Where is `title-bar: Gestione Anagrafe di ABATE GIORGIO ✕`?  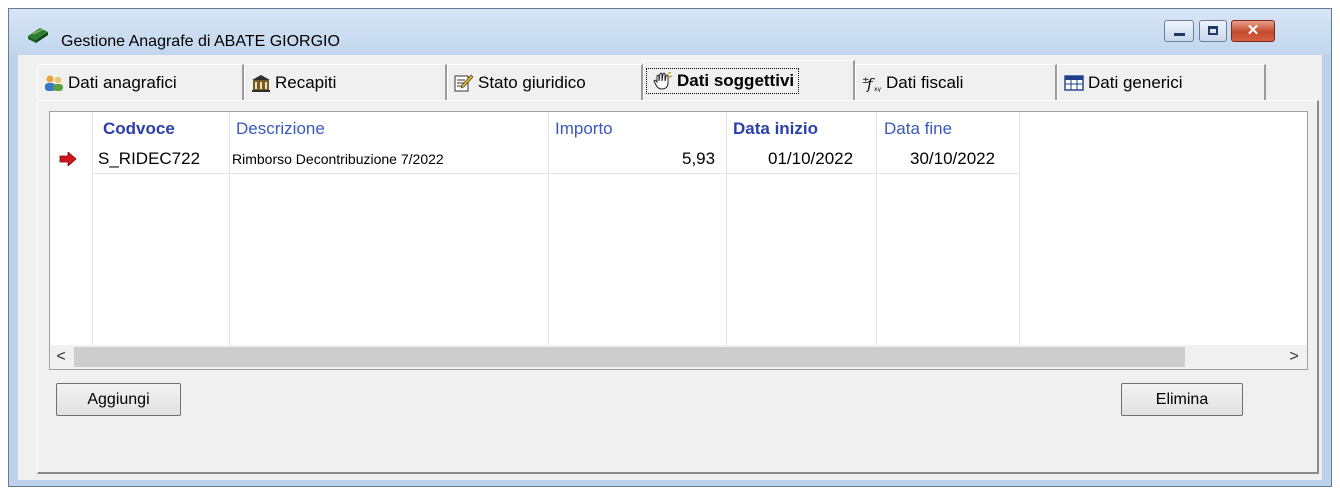
title-bar: Gestione Anagrafe di ABATE GIORGIO ✕ is located at coordinates (670, 32).